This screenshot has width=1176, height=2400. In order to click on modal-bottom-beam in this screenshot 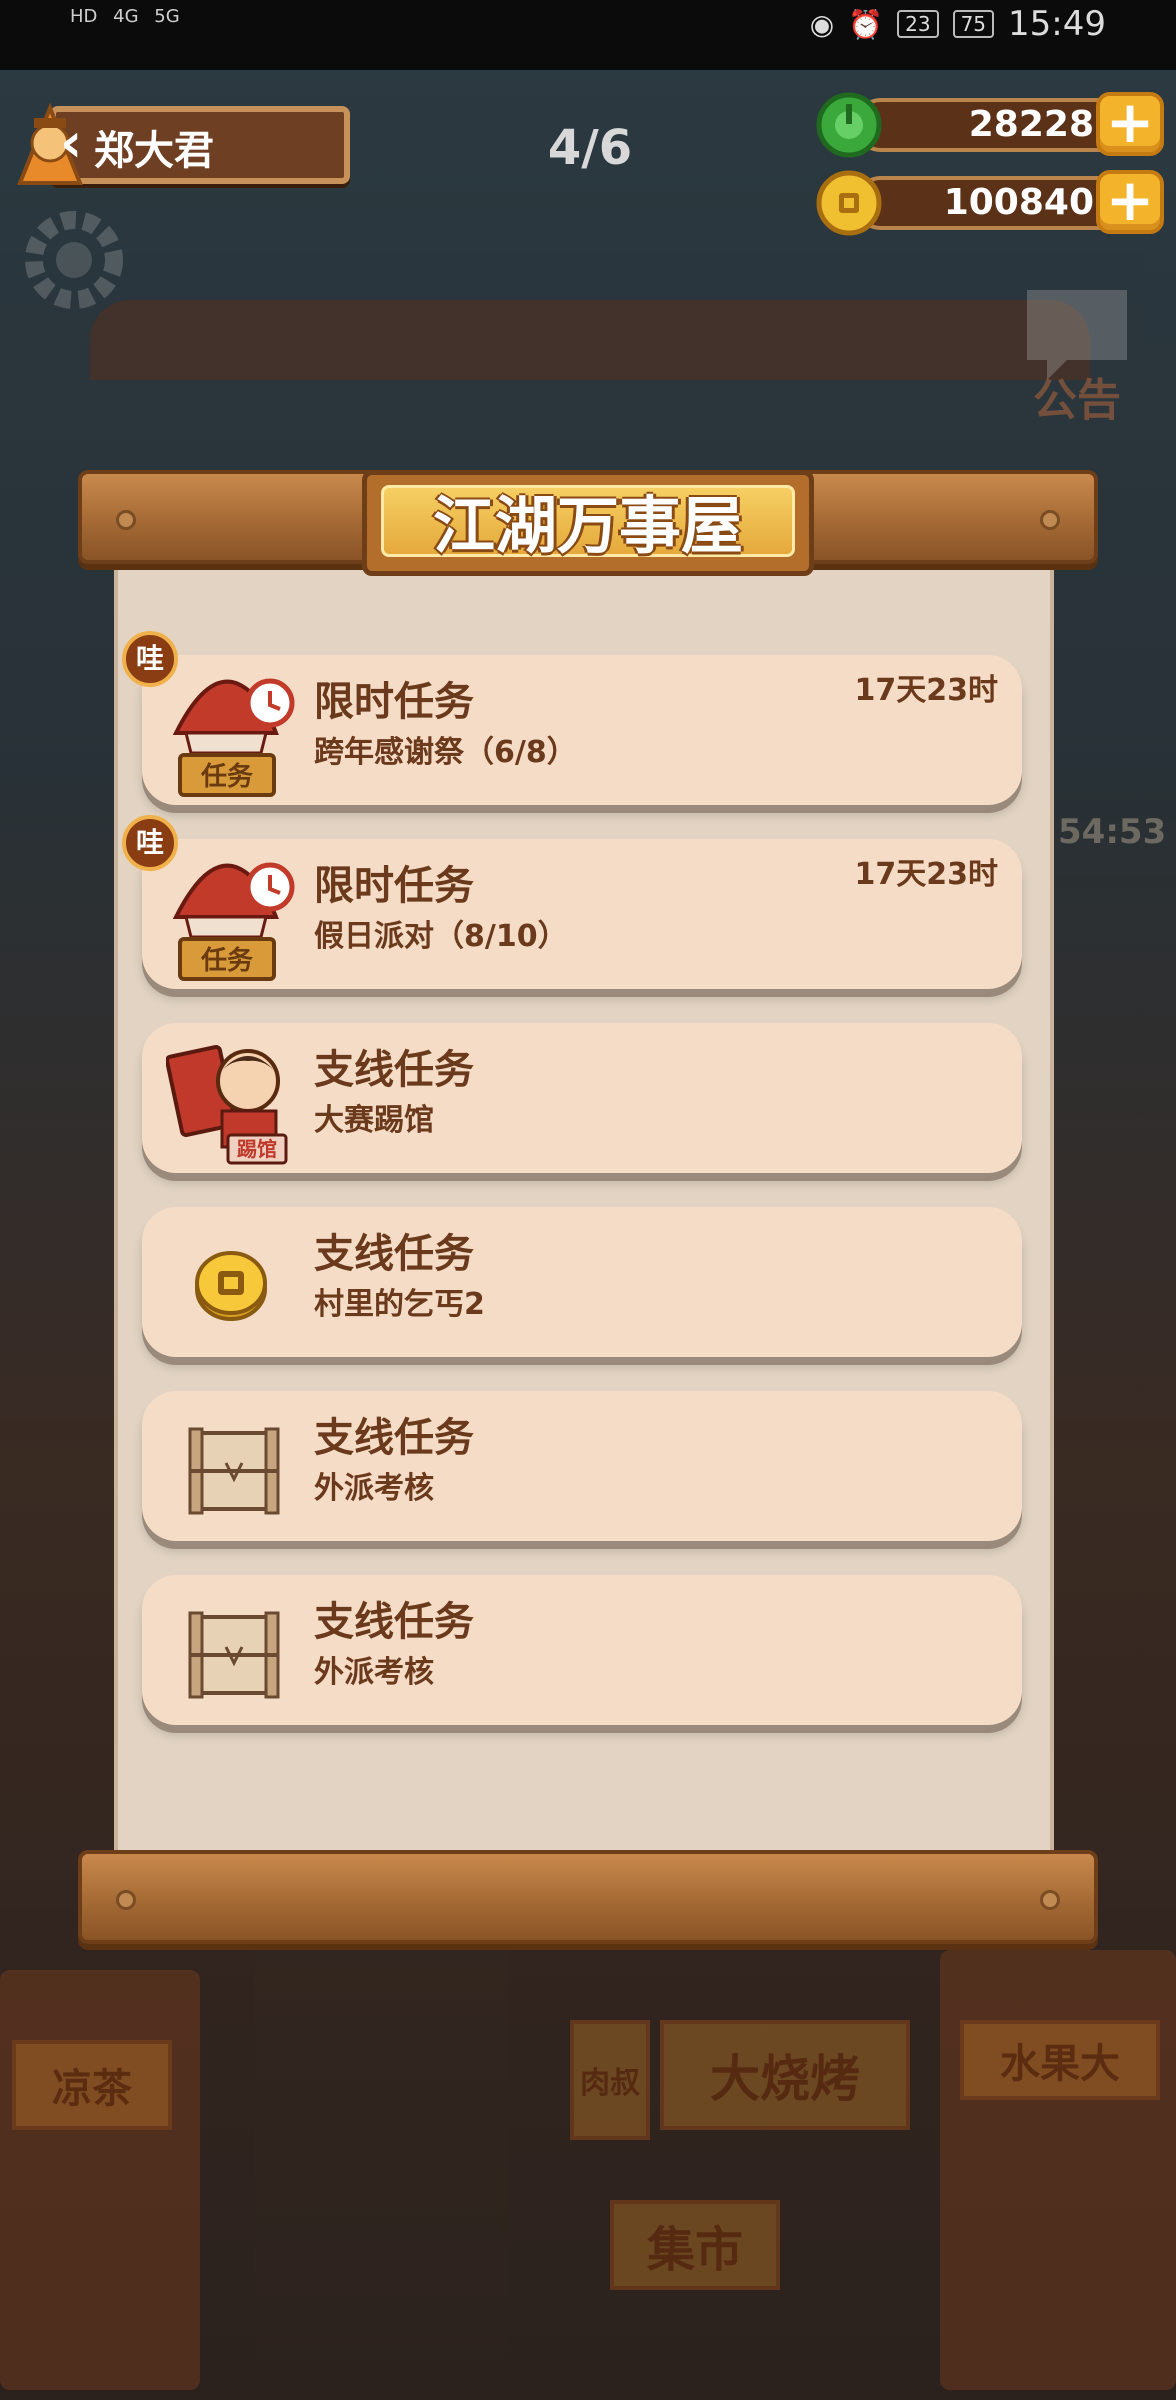, I will do `click(588, 1897)`.